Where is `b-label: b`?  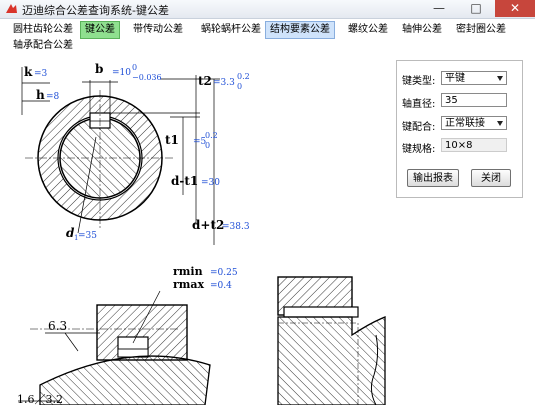 b-label: b is located at coordinates (99, 69).